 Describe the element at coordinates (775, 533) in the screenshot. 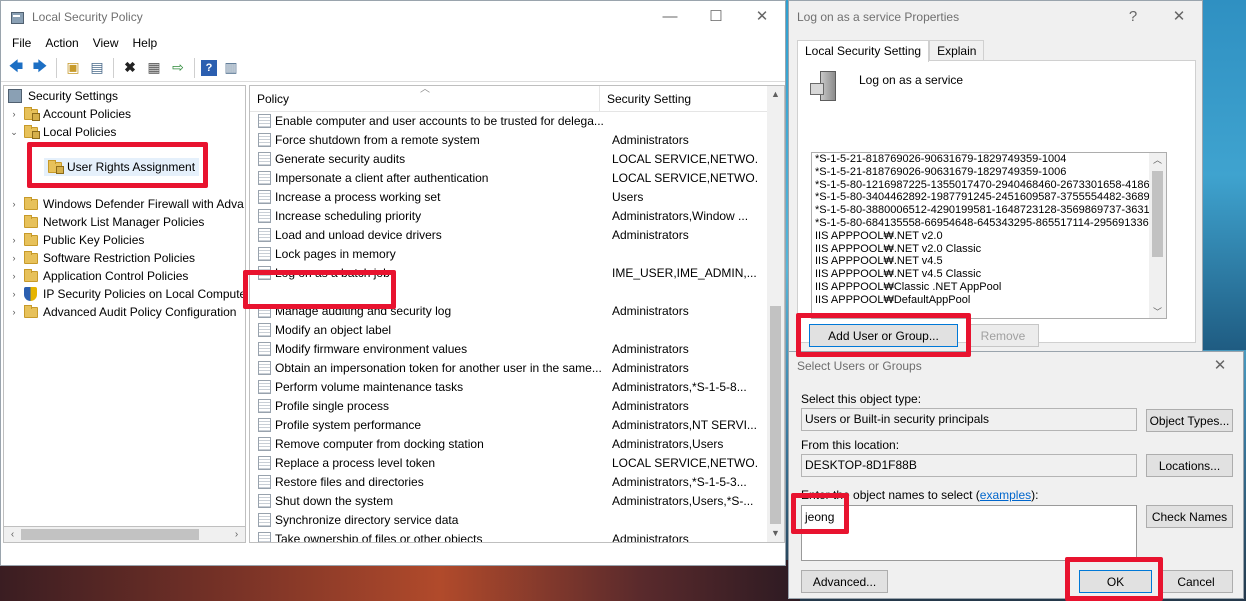

I see `scroll-down-icon: ▼` at that location.